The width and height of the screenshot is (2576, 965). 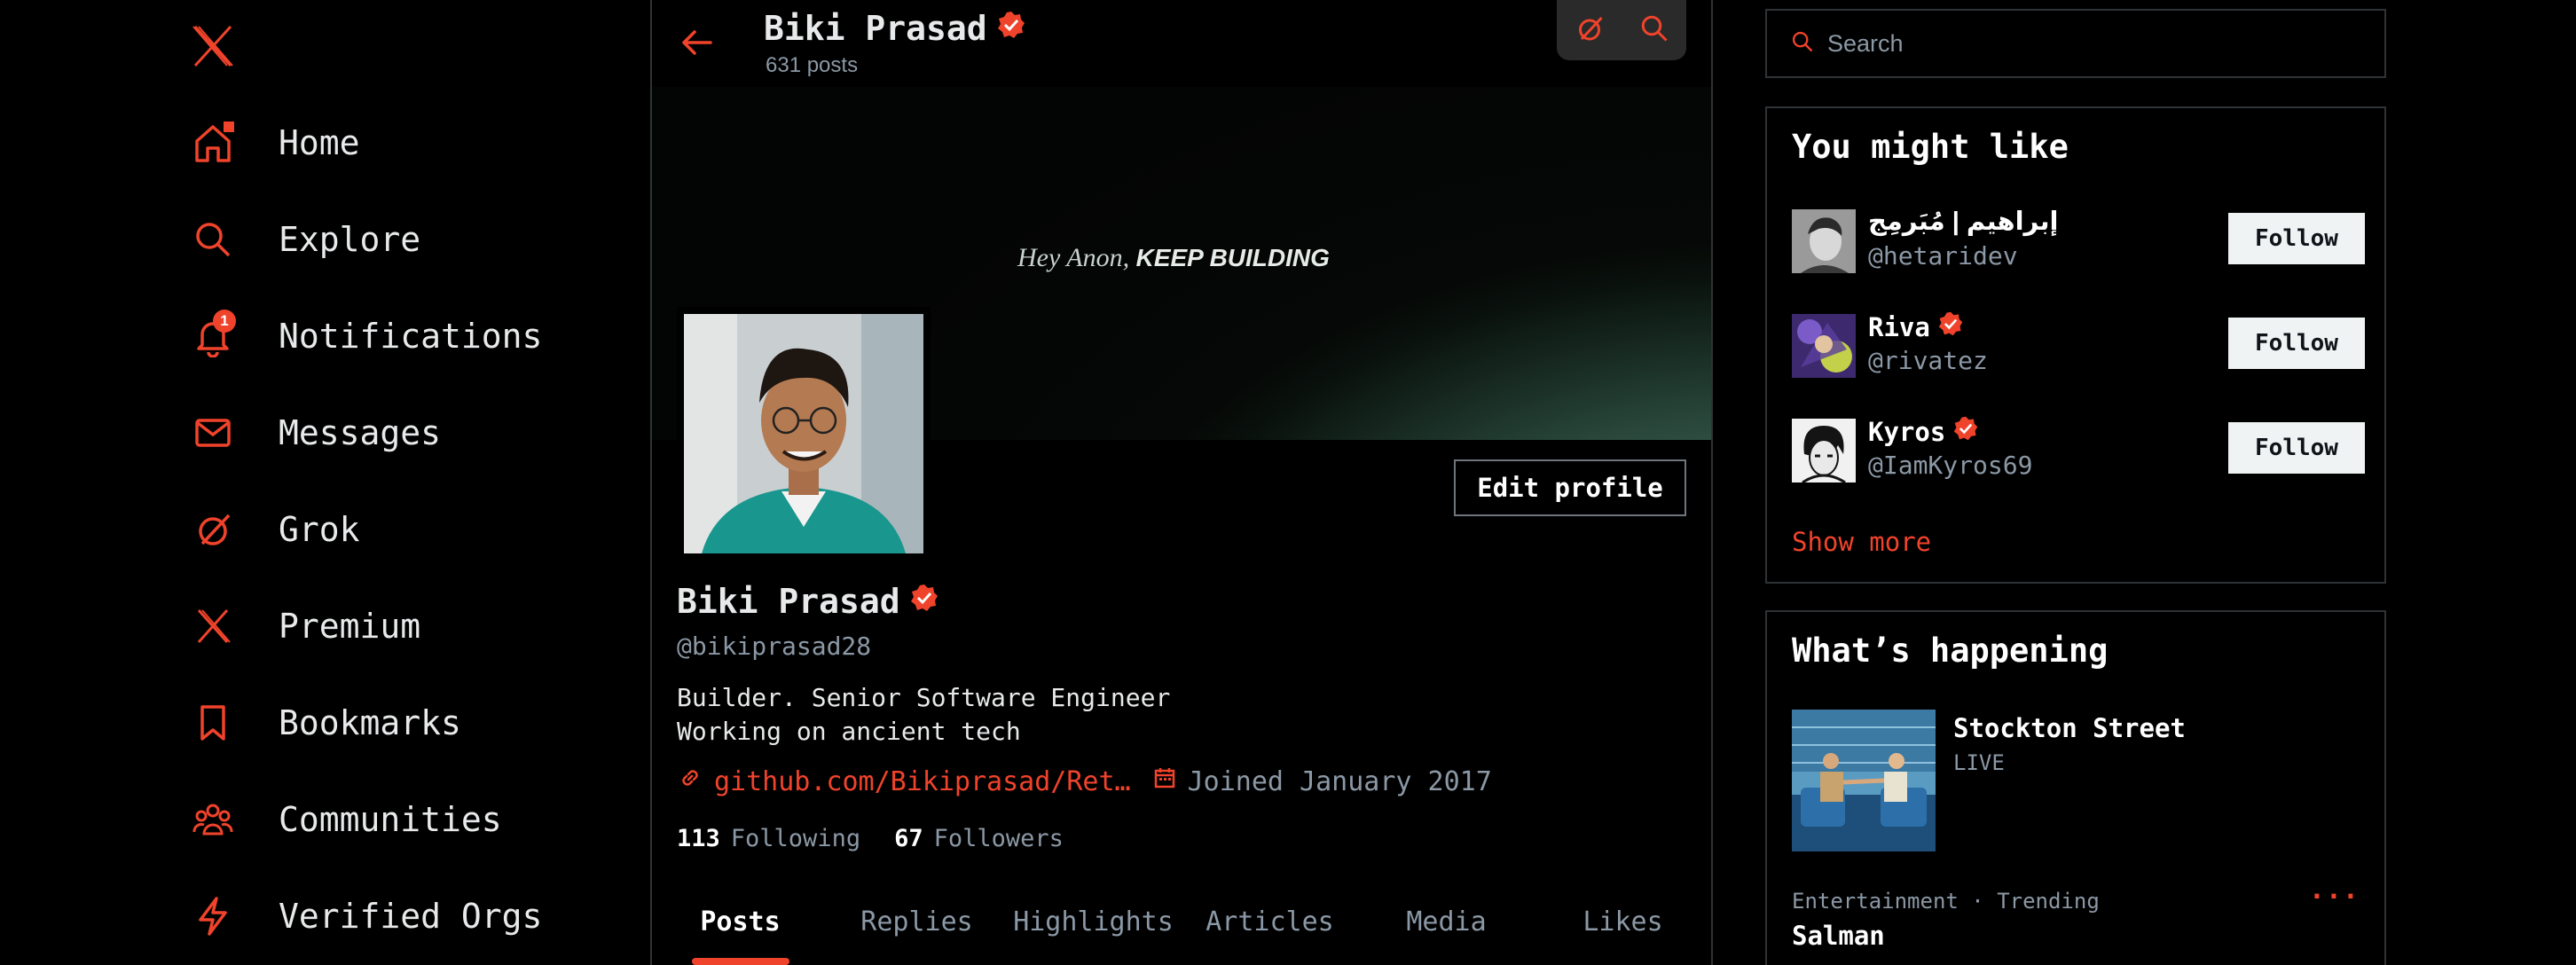 I want to click on header-actions, so click(x=1621, y=30).